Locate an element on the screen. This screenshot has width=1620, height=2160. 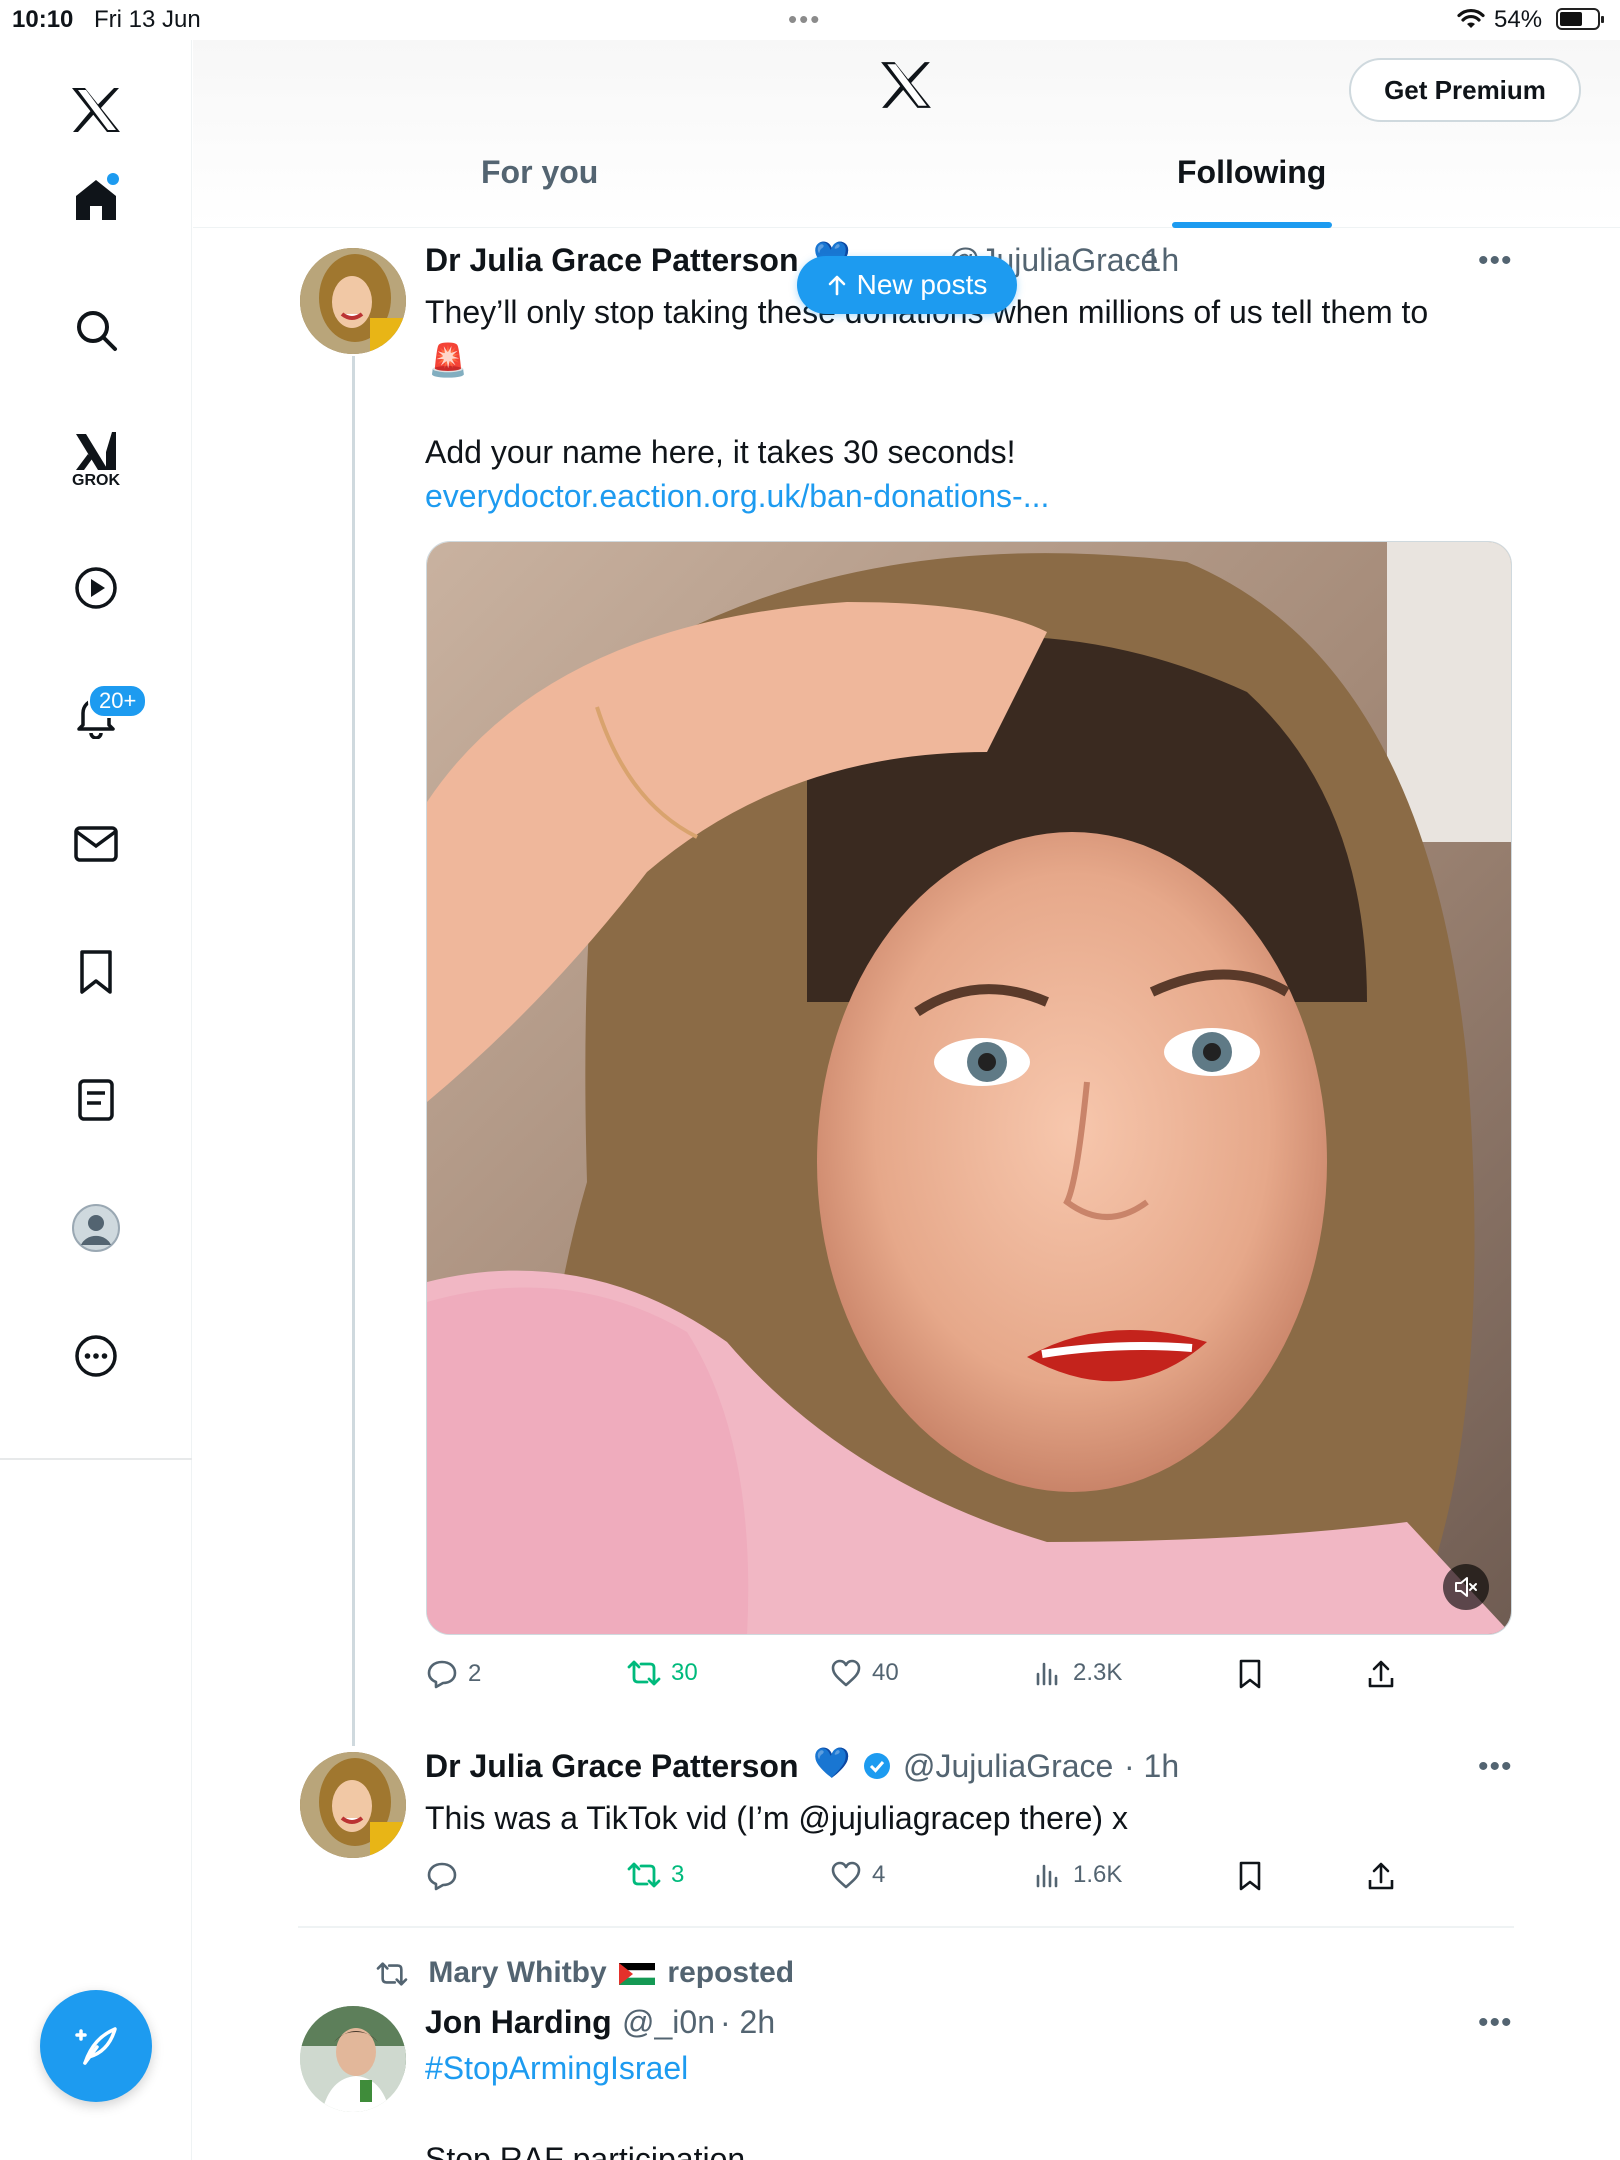
get-premium-button: Get Premium is located at coordinates (1465, 90).